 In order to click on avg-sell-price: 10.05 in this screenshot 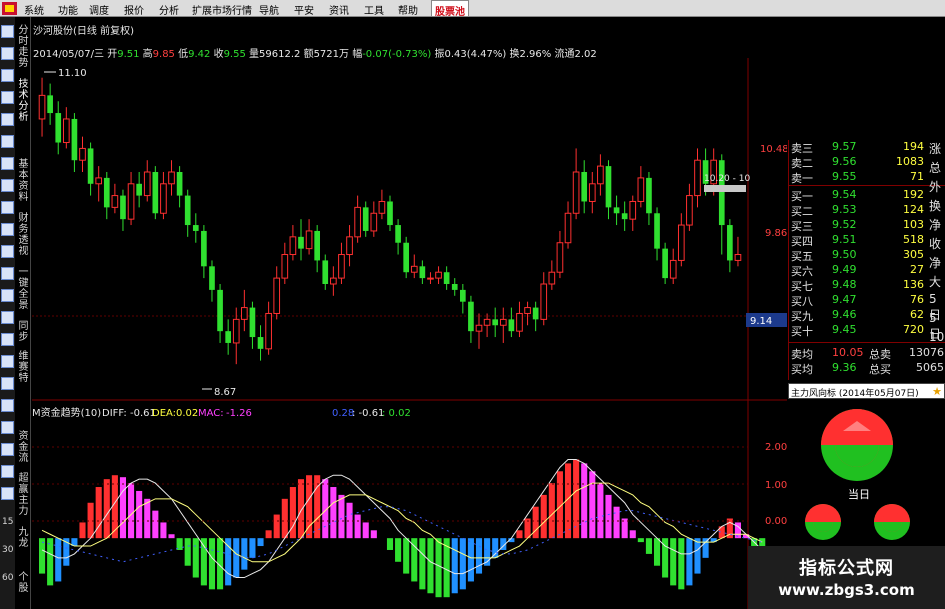, I will do `click(848, 352)`.